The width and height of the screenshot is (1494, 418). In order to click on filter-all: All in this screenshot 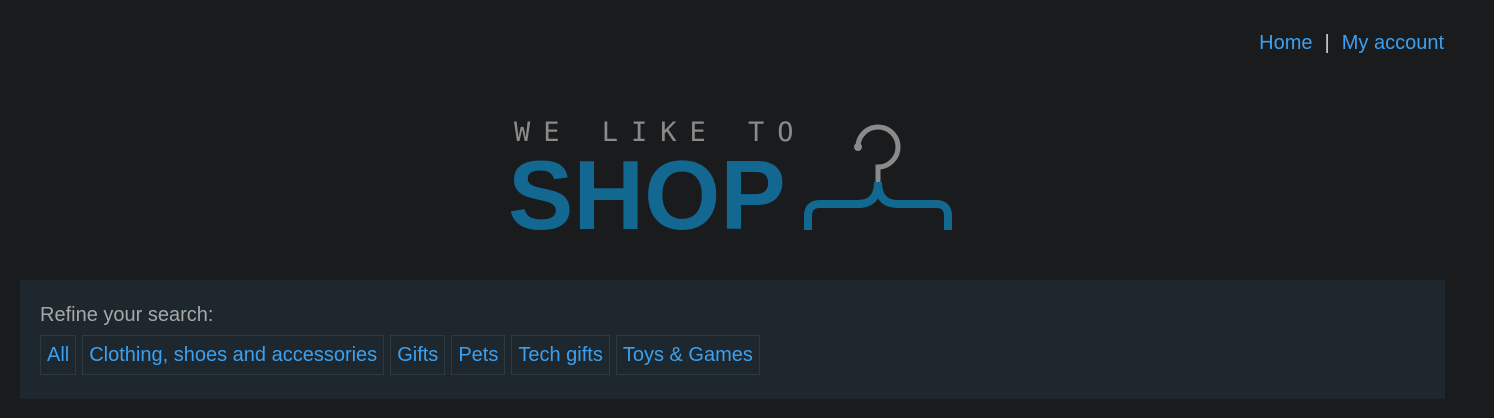, I will do `click(58, 355)`.